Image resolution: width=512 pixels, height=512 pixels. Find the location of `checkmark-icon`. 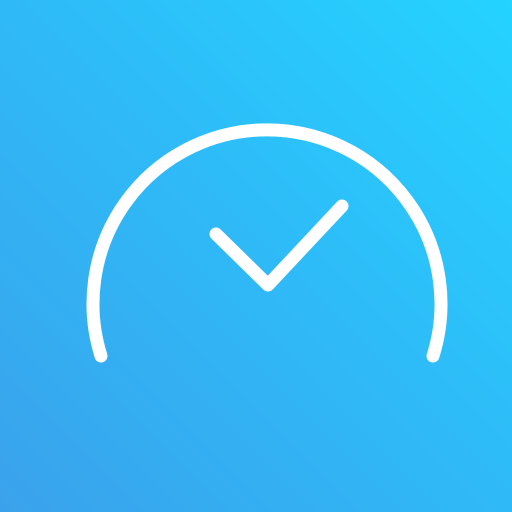

checkmark-icon is located at coordinates (279, 245).